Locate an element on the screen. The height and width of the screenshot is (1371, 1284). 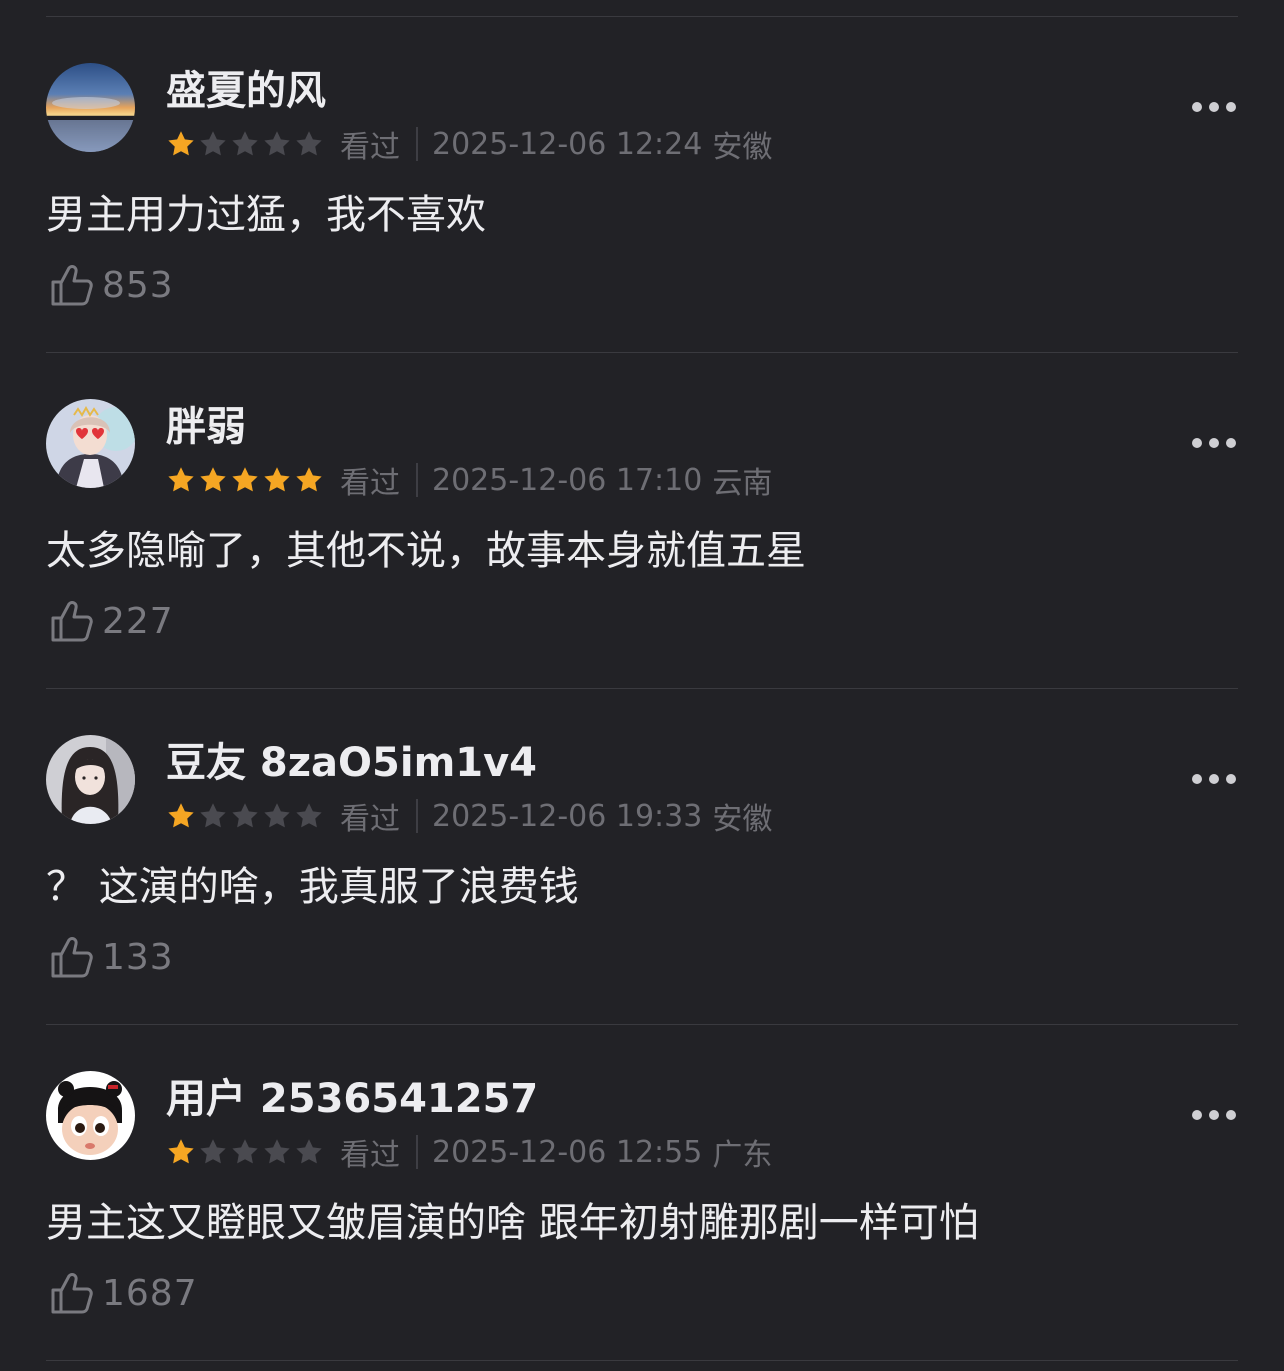
review-datetime: 2025-12-06 17:10 is located at coordinates (567, 480).